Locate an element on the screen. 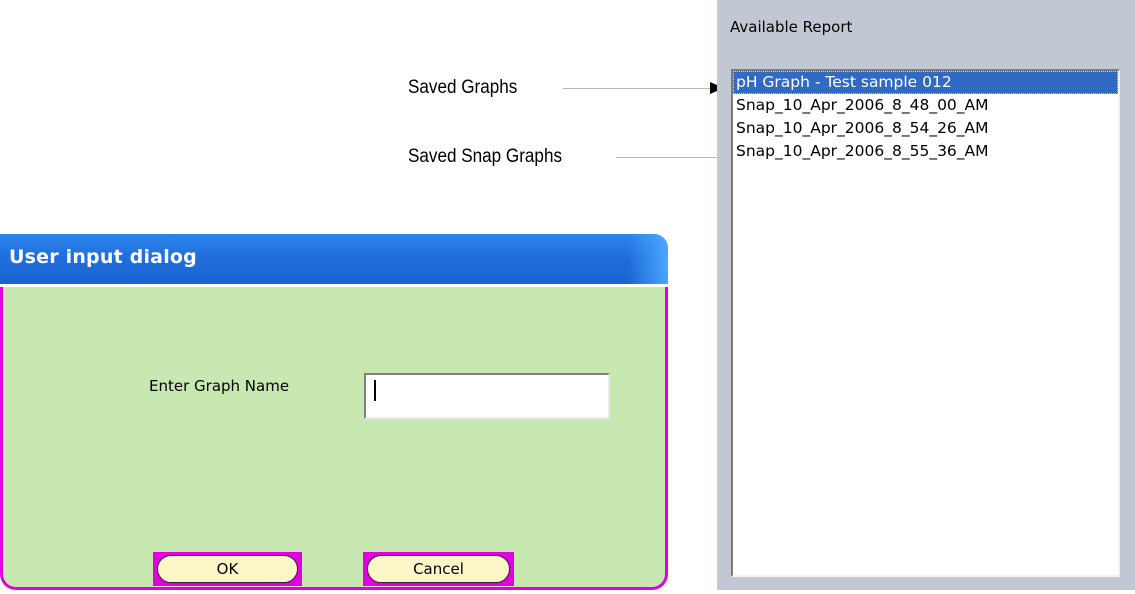  saved-graphs-leader-line is located at coordinates (637, 88).